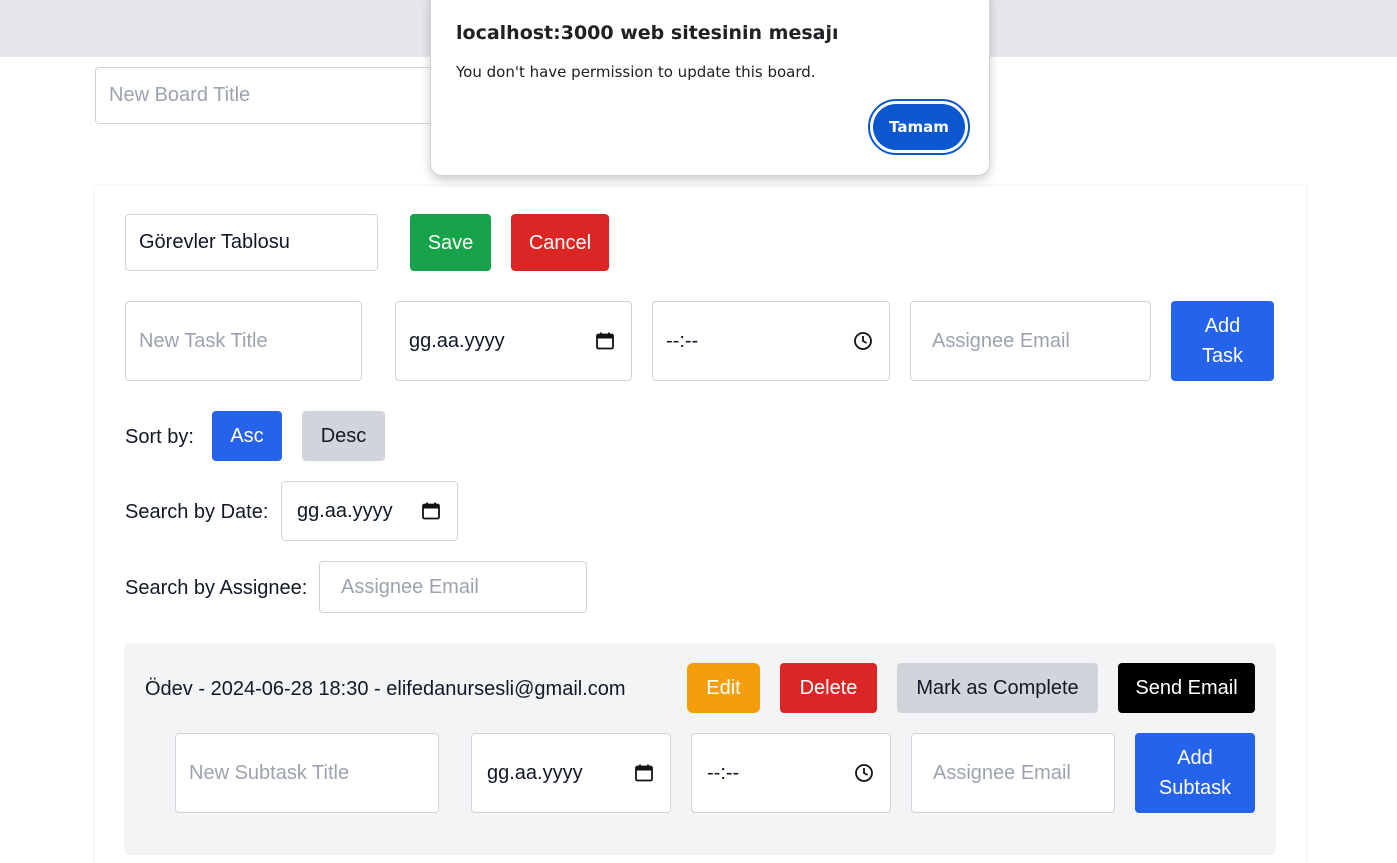  Describe the element at coordinates (1195, 773) in the screenshot. I see `add-subtask-button: Add Subtask` at that location.